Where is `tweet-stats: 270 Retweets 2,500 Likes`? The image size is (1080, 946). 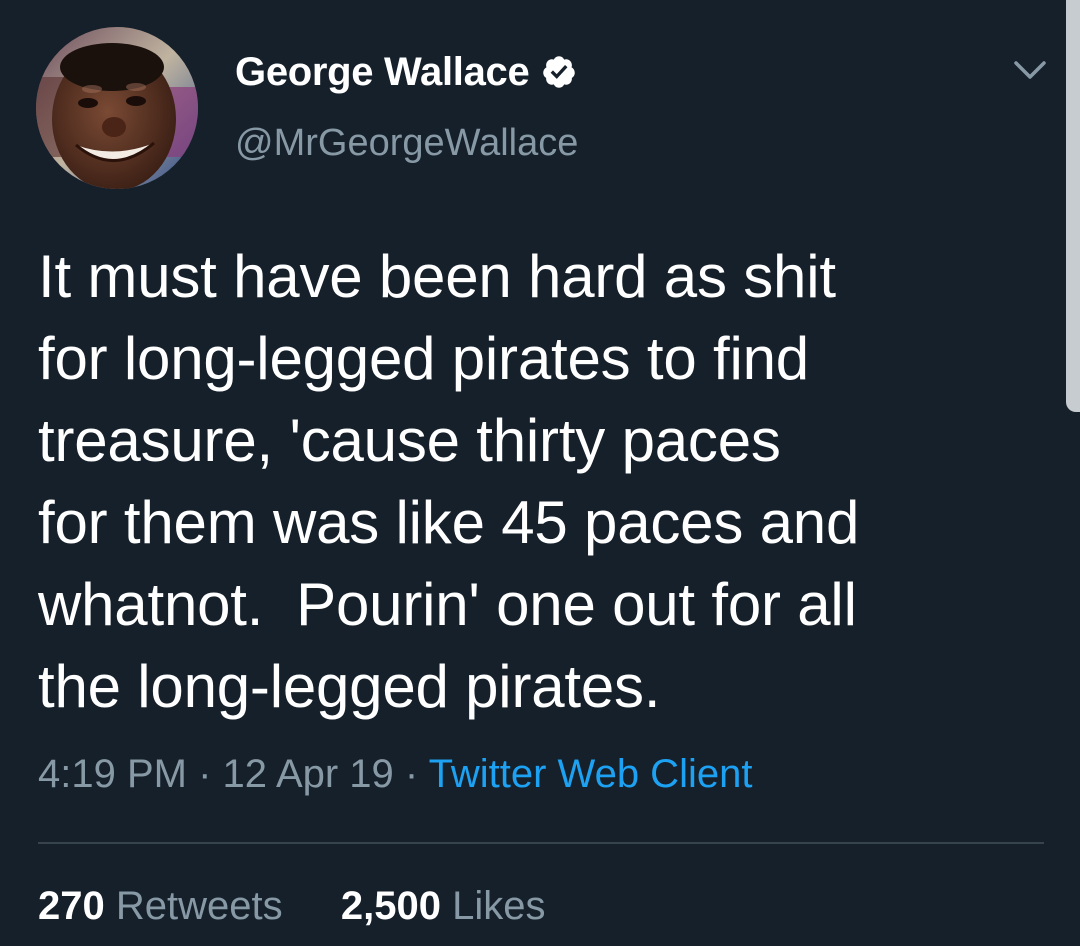 tweet-stats: 270 Retweets 2,500 Likes is located at coordinates (292, 906).